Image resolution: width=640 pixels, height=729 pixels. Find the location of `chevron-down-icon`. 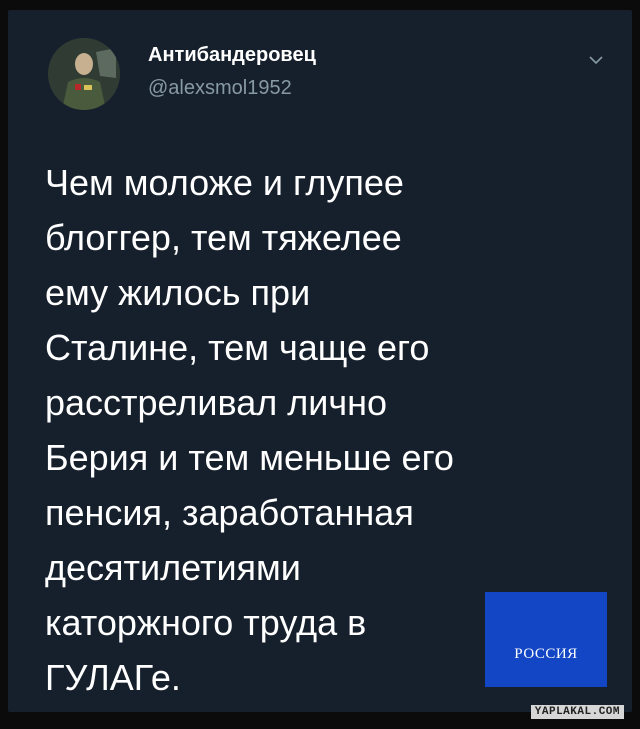

chevron-down-icon is located at coordinates (596, 60).